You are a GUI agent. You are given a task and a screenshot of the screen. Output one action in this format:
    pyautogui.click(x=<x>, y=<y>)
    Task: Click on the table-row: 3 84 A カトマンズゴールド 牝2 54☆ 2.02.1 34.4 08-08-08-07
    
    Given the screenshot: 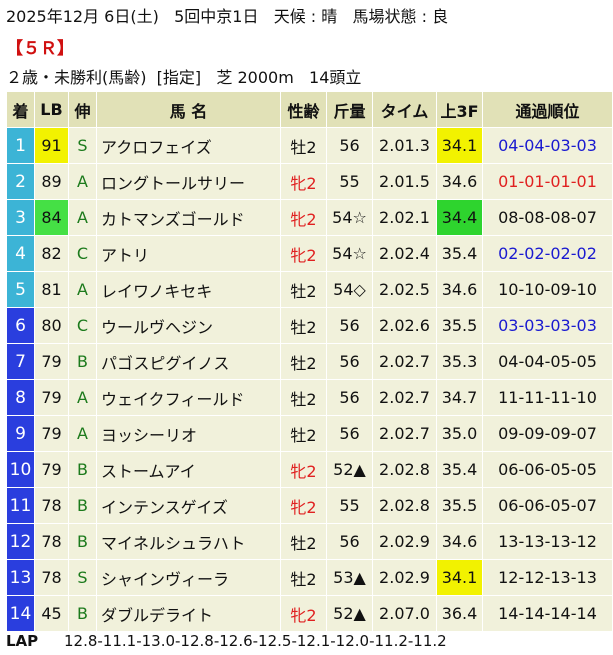 What is the action you would take?
    pyautogui.click(x=309, y=217)
    